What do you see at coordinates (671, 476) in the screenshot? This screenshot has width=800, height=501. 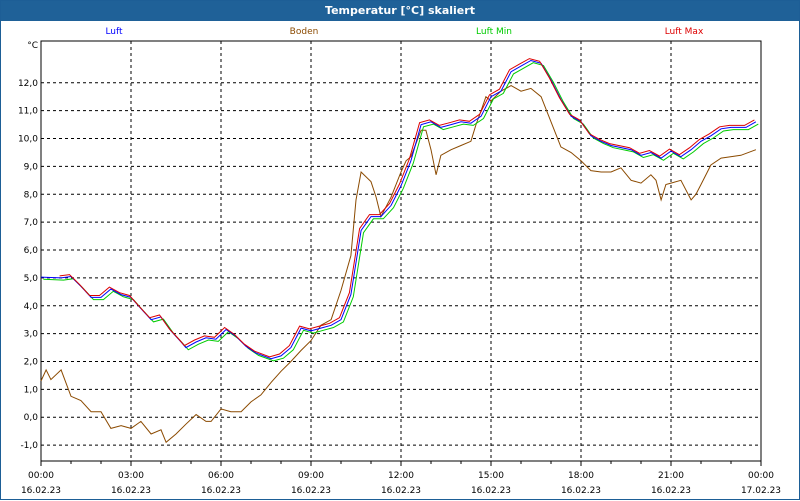 I see `x-tick-time: 21:00` at bounding box center [671, 476].